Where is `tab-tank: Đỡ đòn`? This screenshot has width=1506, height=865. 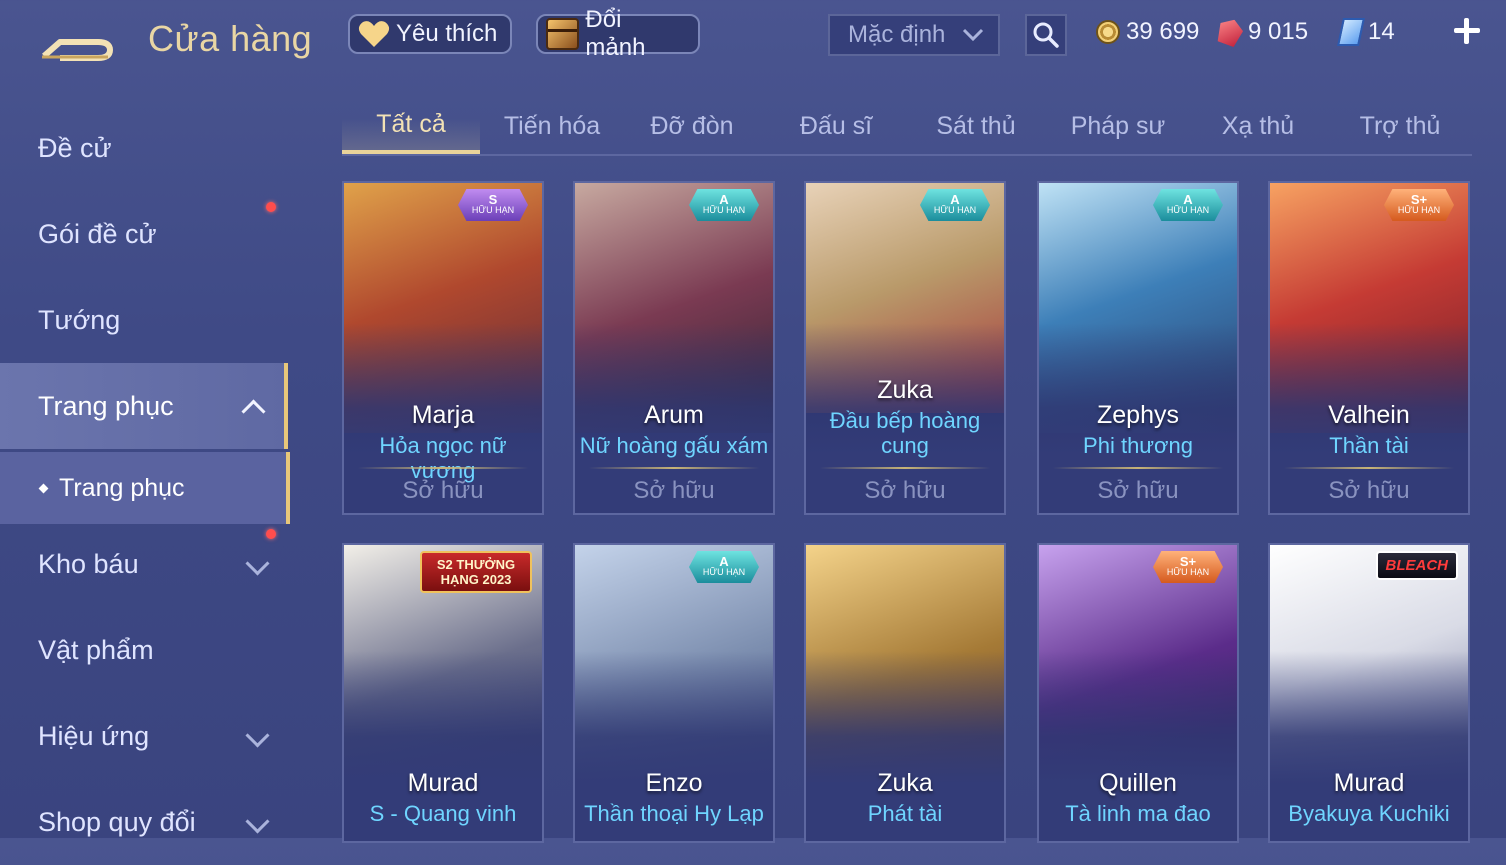 tab-tank: Đỡ đòn is located at coordinates (692, 126).